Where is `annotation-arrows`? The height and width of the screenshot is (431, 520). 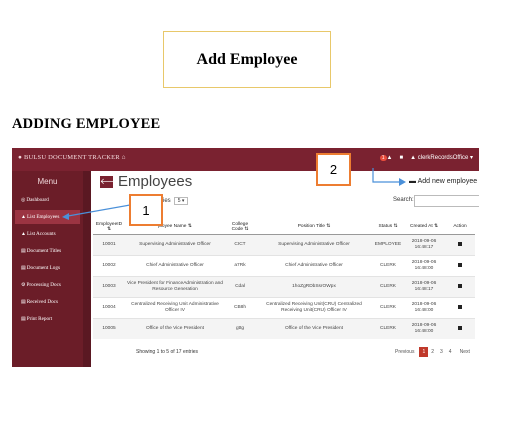 annotation-arrows is located at coordinates (234, 194).